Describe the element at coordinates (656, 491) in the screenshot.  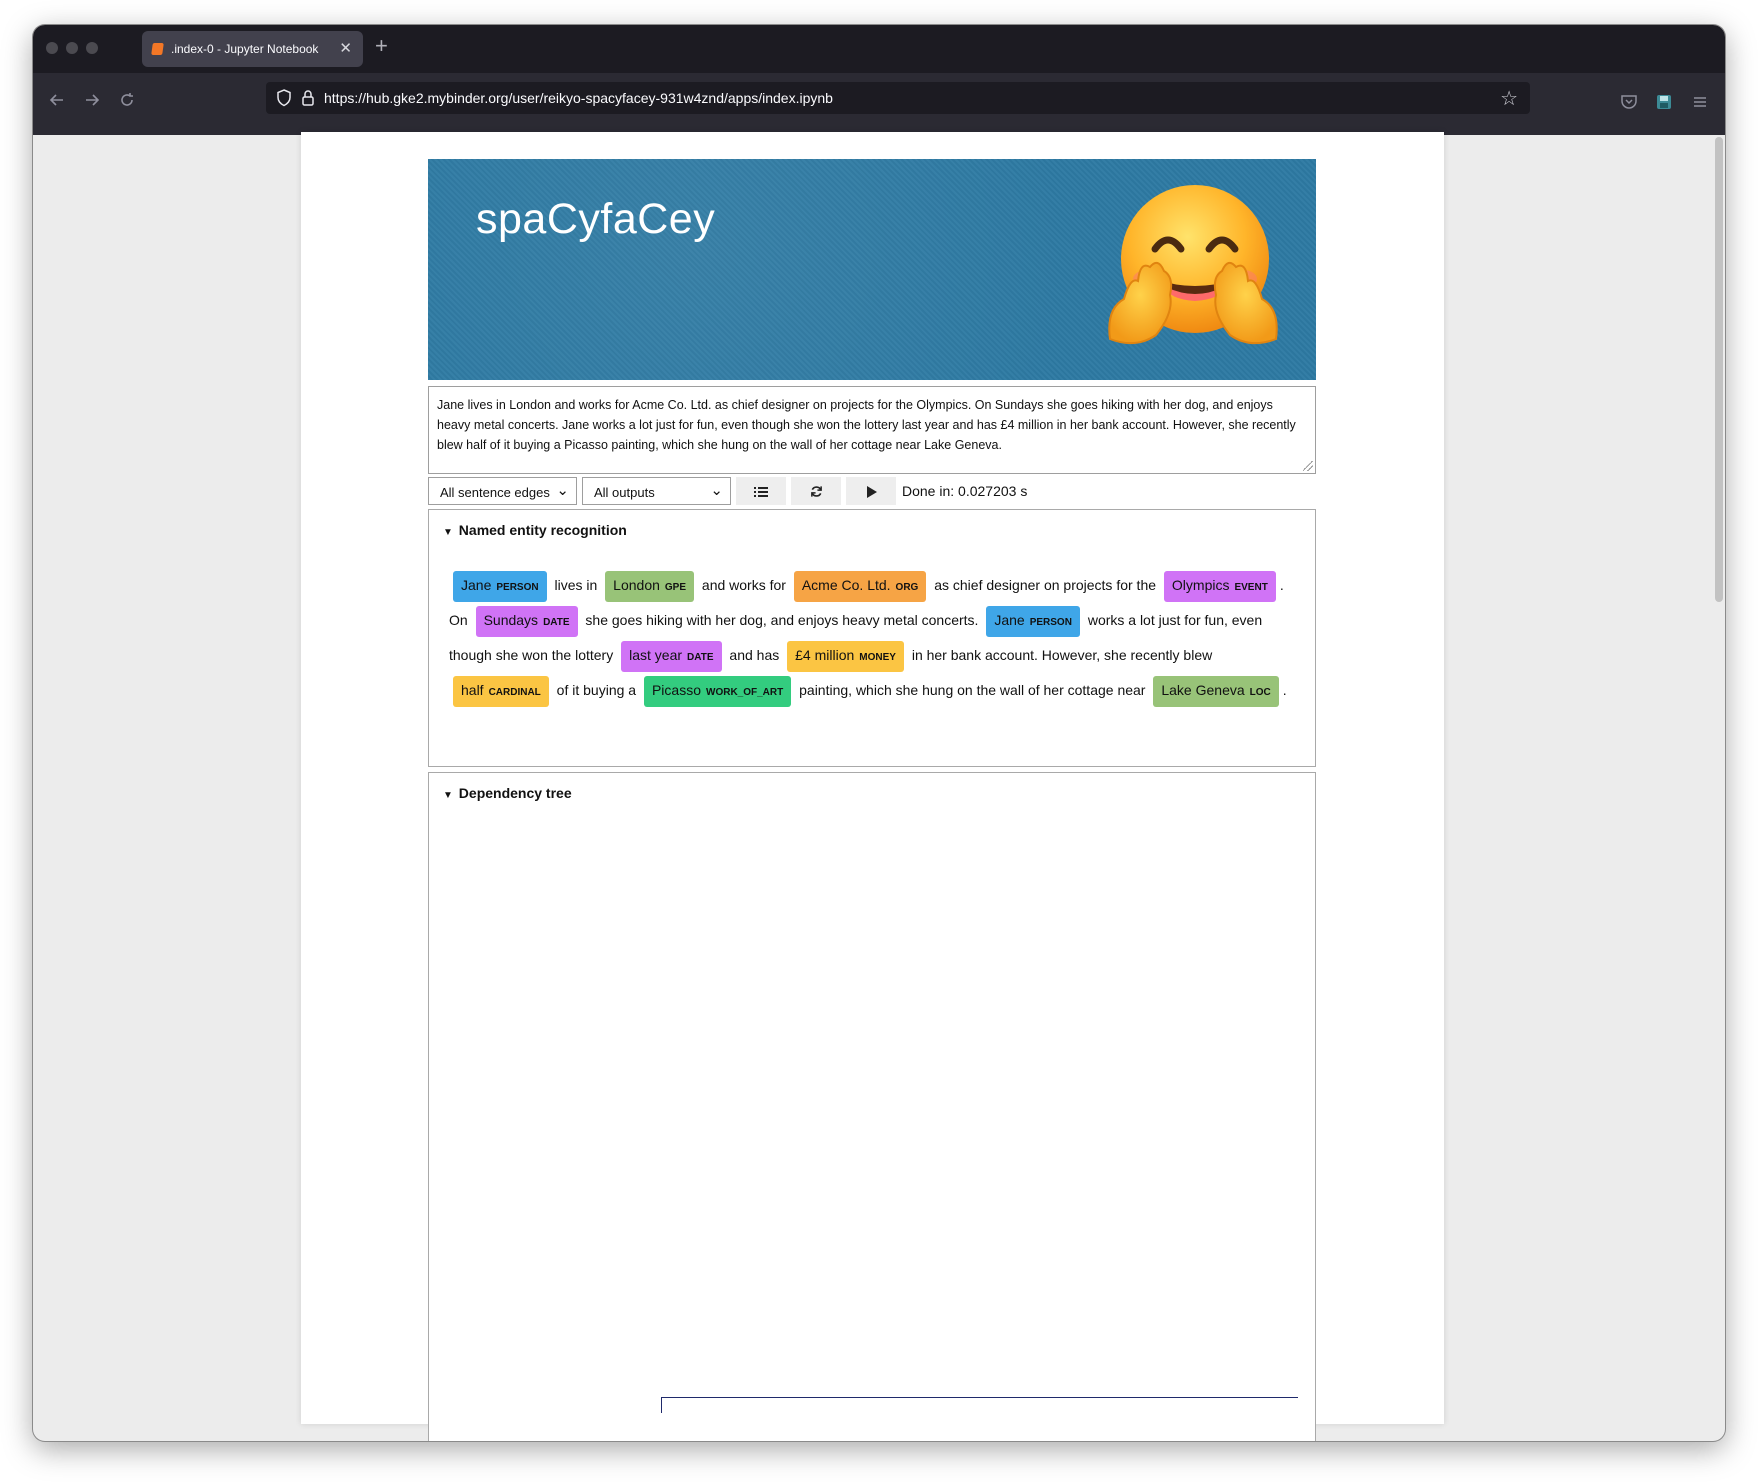
I see `outputs-select: All outputs ⌄` at that location.